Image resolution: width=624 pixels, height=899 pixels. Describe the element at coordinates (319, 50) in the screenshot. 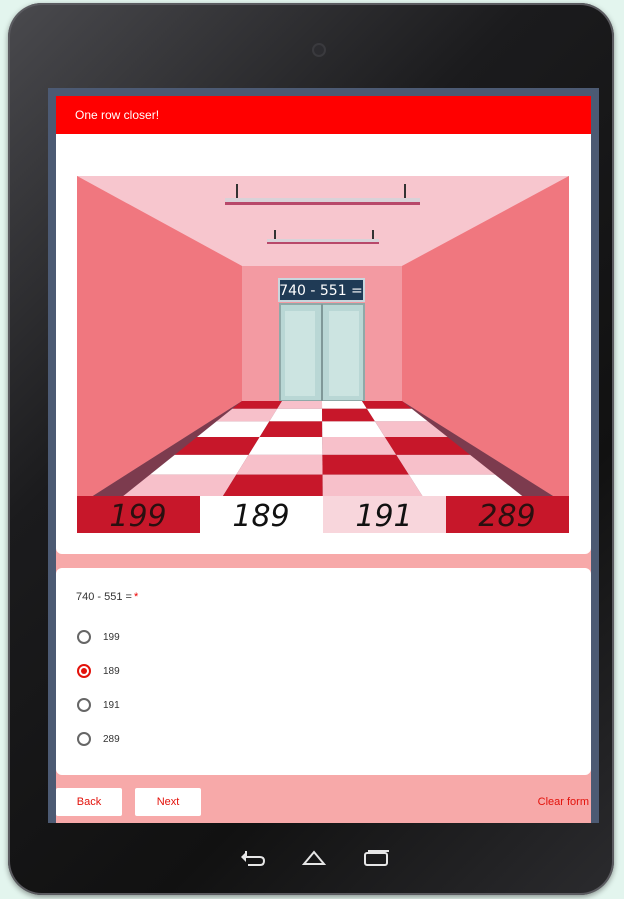

I see `front-camera` at that location.